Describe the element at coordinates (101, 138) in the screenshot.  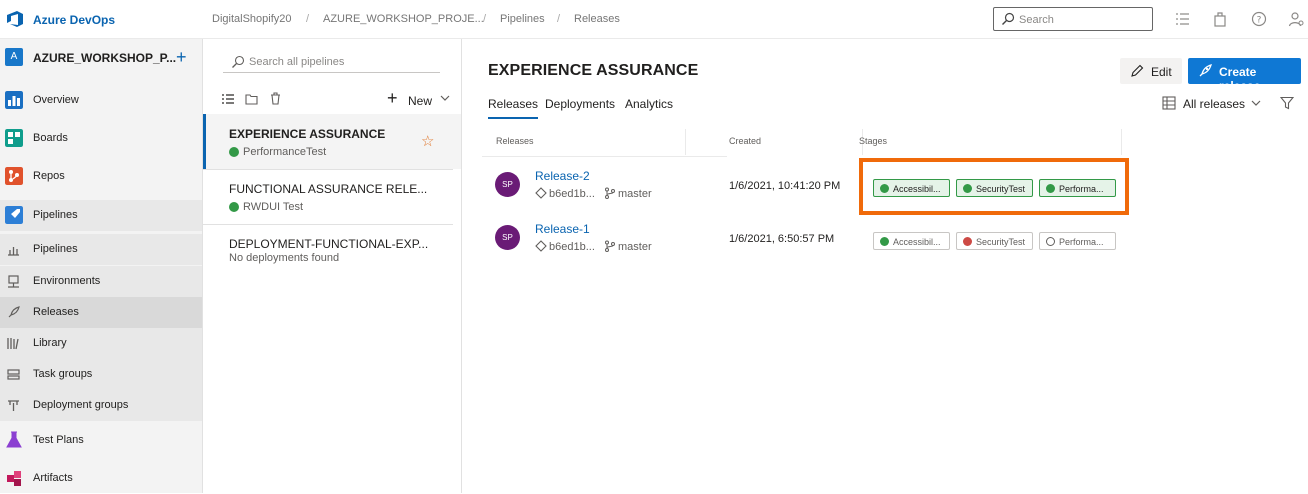
I see `sidebar-item-boards: Boards` at that location.